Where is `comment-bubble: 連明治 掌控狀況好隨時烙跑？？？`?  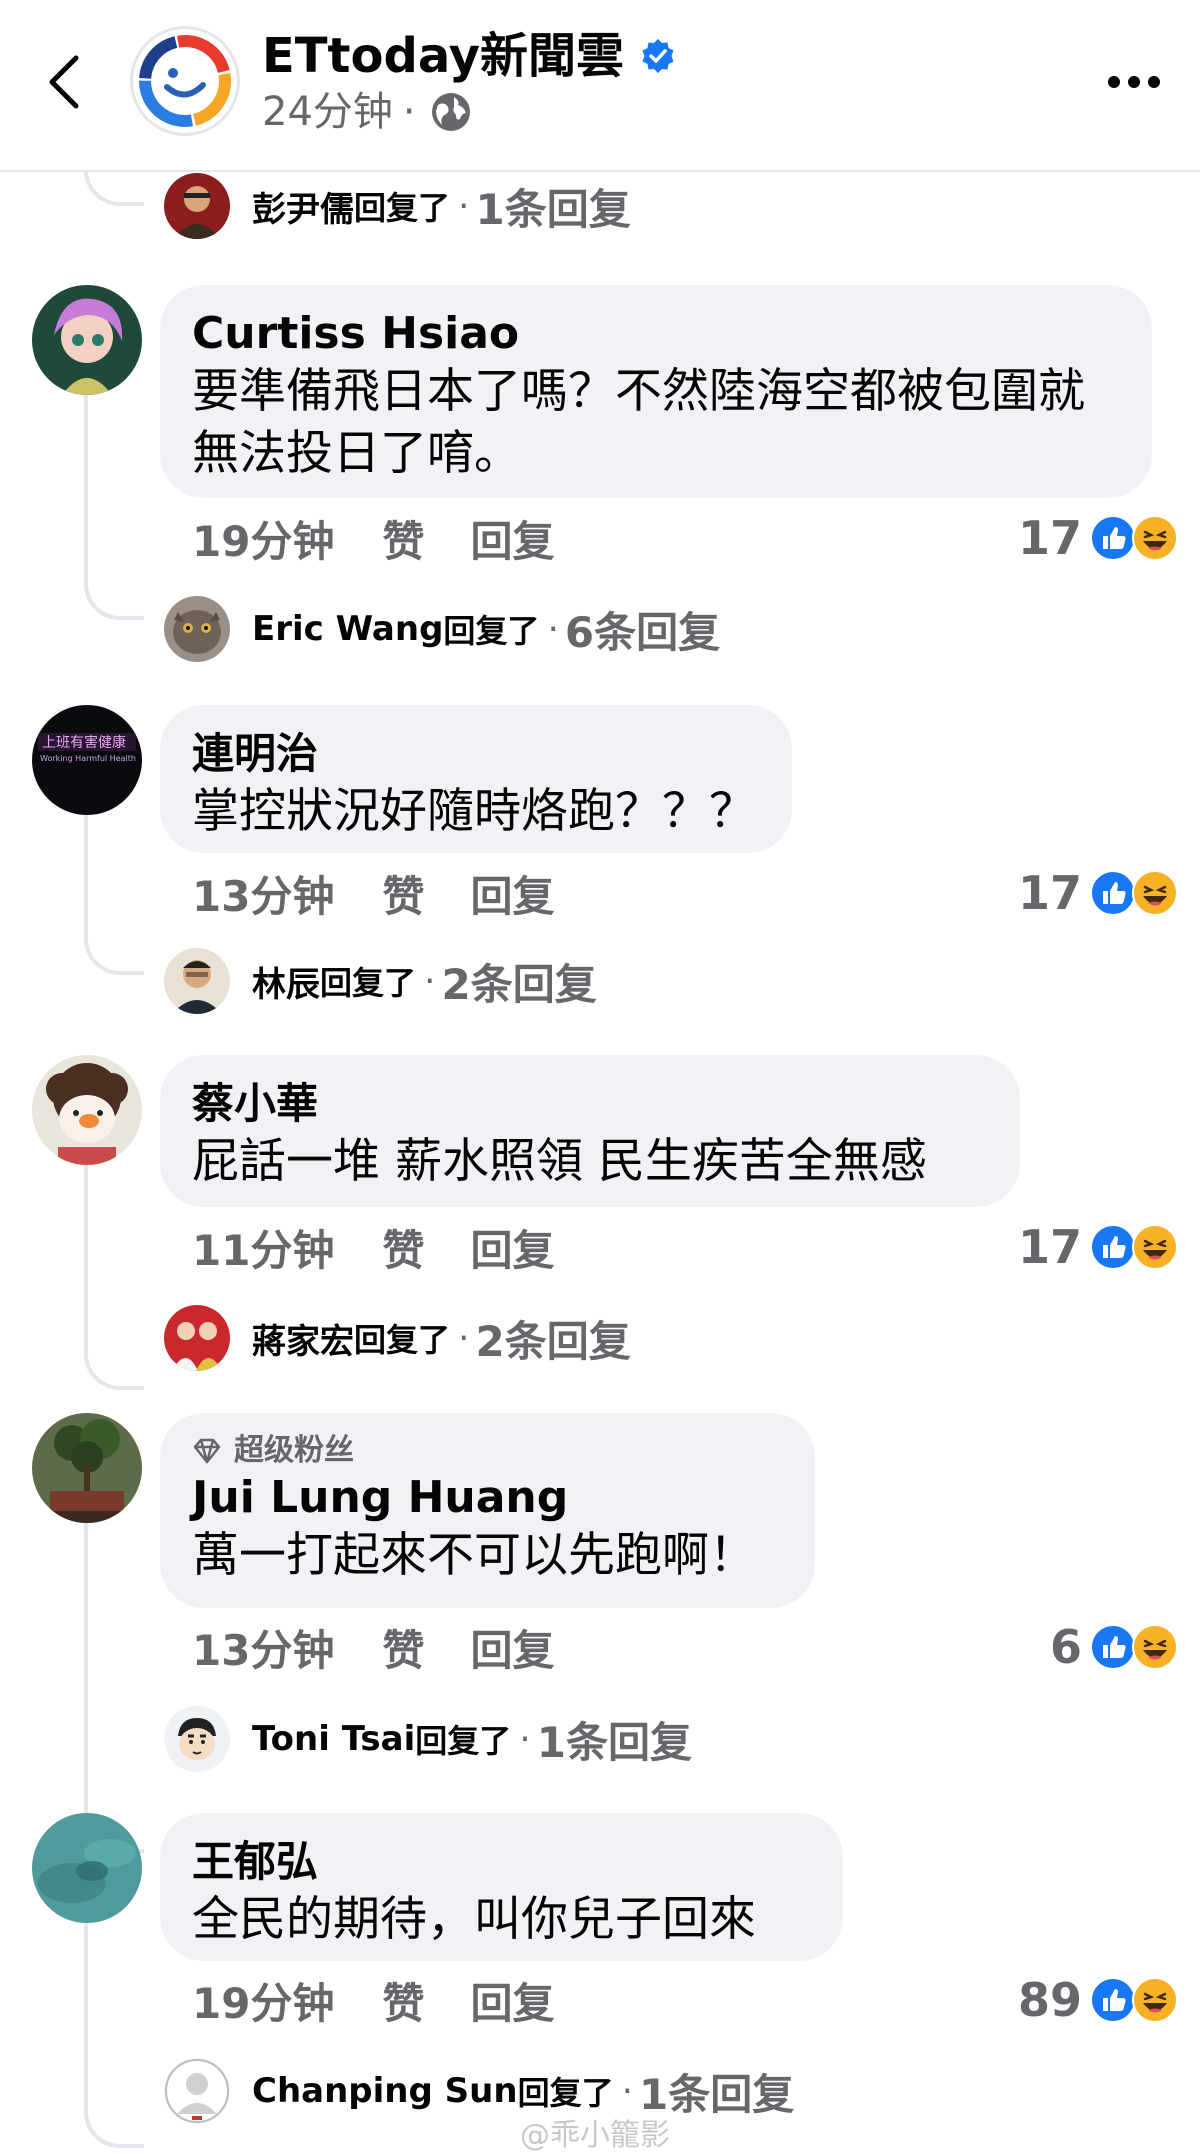
comment-bubble: 連明治 掌控狀況好隨時烙跑？？？ is located at coordinates (476, 779).